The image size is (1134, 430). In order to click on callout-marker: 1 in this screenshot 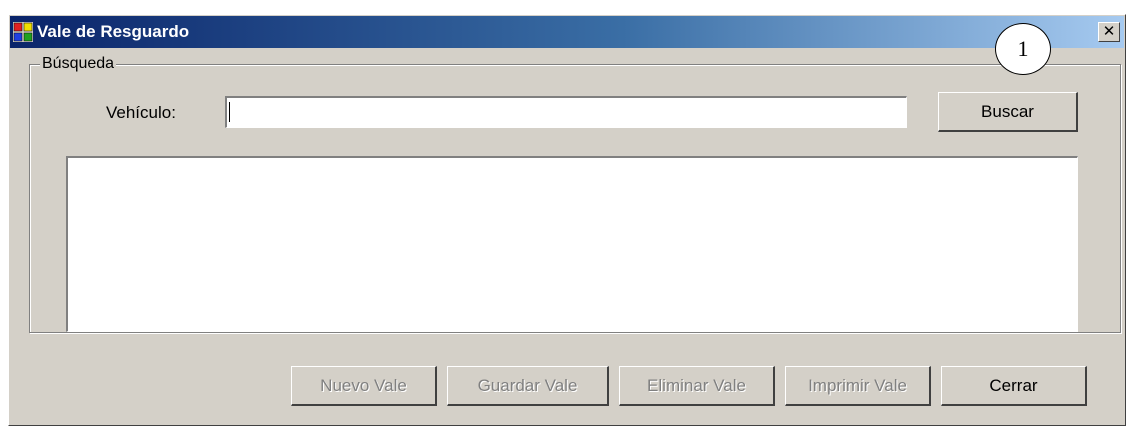, I will do `click(1023, 49)`.